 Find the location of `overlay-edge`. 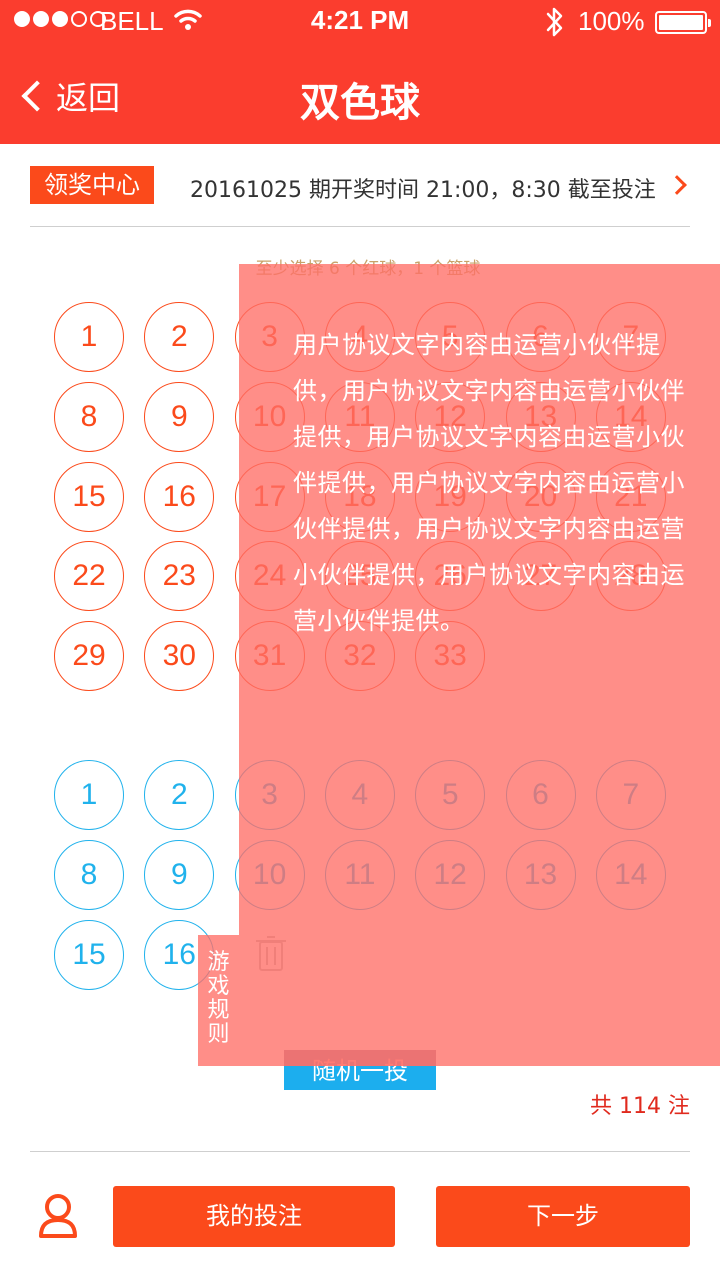

overlay-edge is located at coordinates (360, 1058).